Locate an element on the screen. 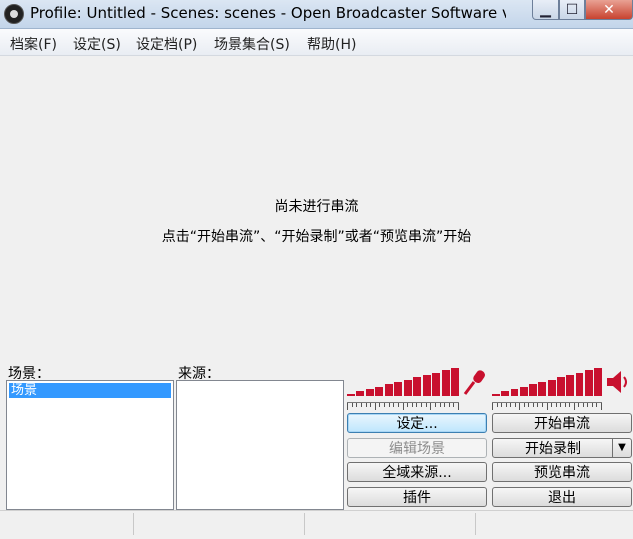 This screenshot has width=633, height=539. plugins-button: 插件 is located at coordinates (417, 497).